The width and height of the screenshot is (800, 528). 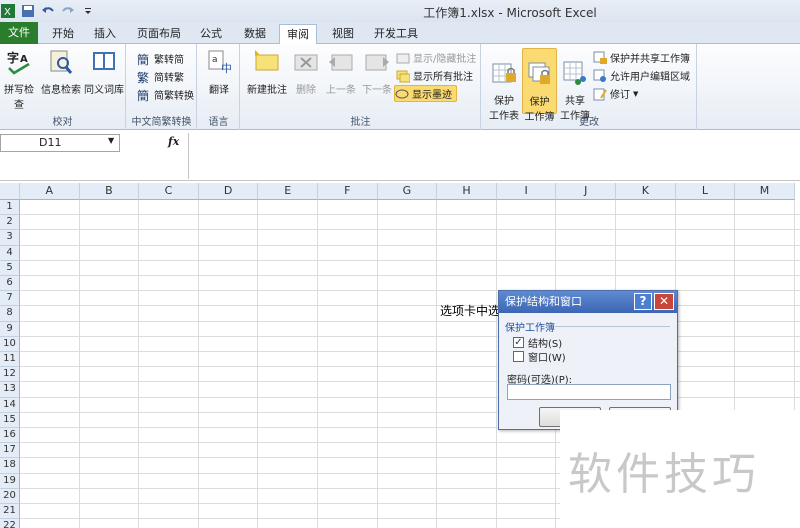 I want to click on row-header-22: 22, so click(x=10, y=523).